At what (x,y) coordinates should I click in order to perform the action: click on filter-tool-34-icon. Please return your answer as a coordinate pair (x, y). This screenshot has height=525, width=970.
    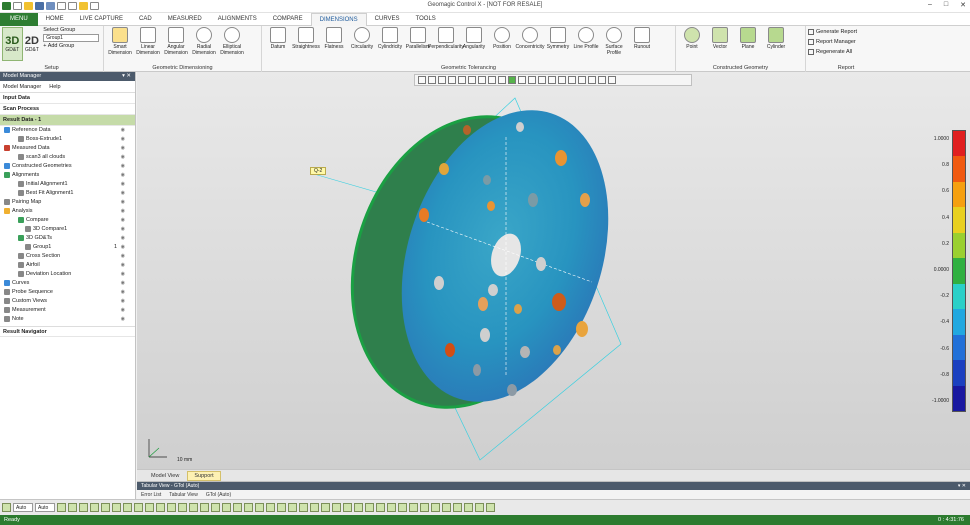
    Looking at the image, I should click on (424, 507).